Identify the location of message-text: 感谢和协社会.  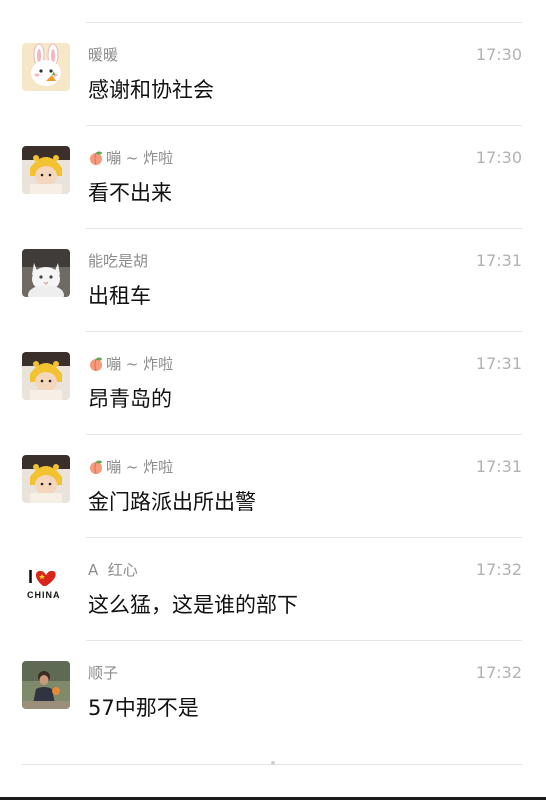
(151, 90).